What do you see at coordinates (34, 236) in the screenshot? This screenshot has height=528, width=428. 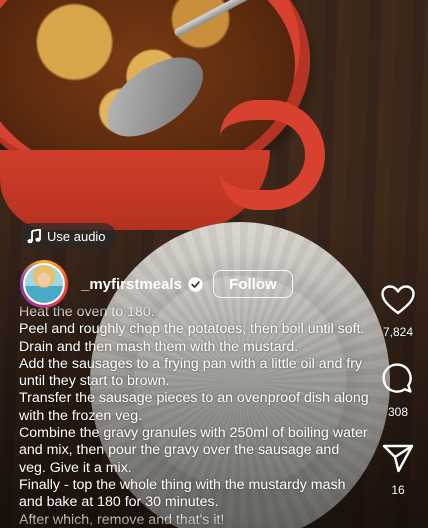 I see `music-note-icon` at bounding box center [34, 236].